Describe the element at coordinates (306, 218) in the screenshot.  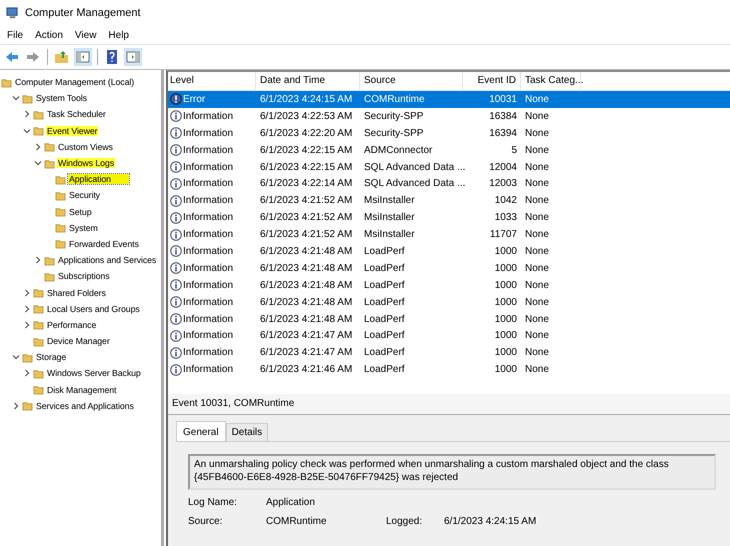
I see `date-cell-text: 6/1/2023 4:21:52 AM` at that location.